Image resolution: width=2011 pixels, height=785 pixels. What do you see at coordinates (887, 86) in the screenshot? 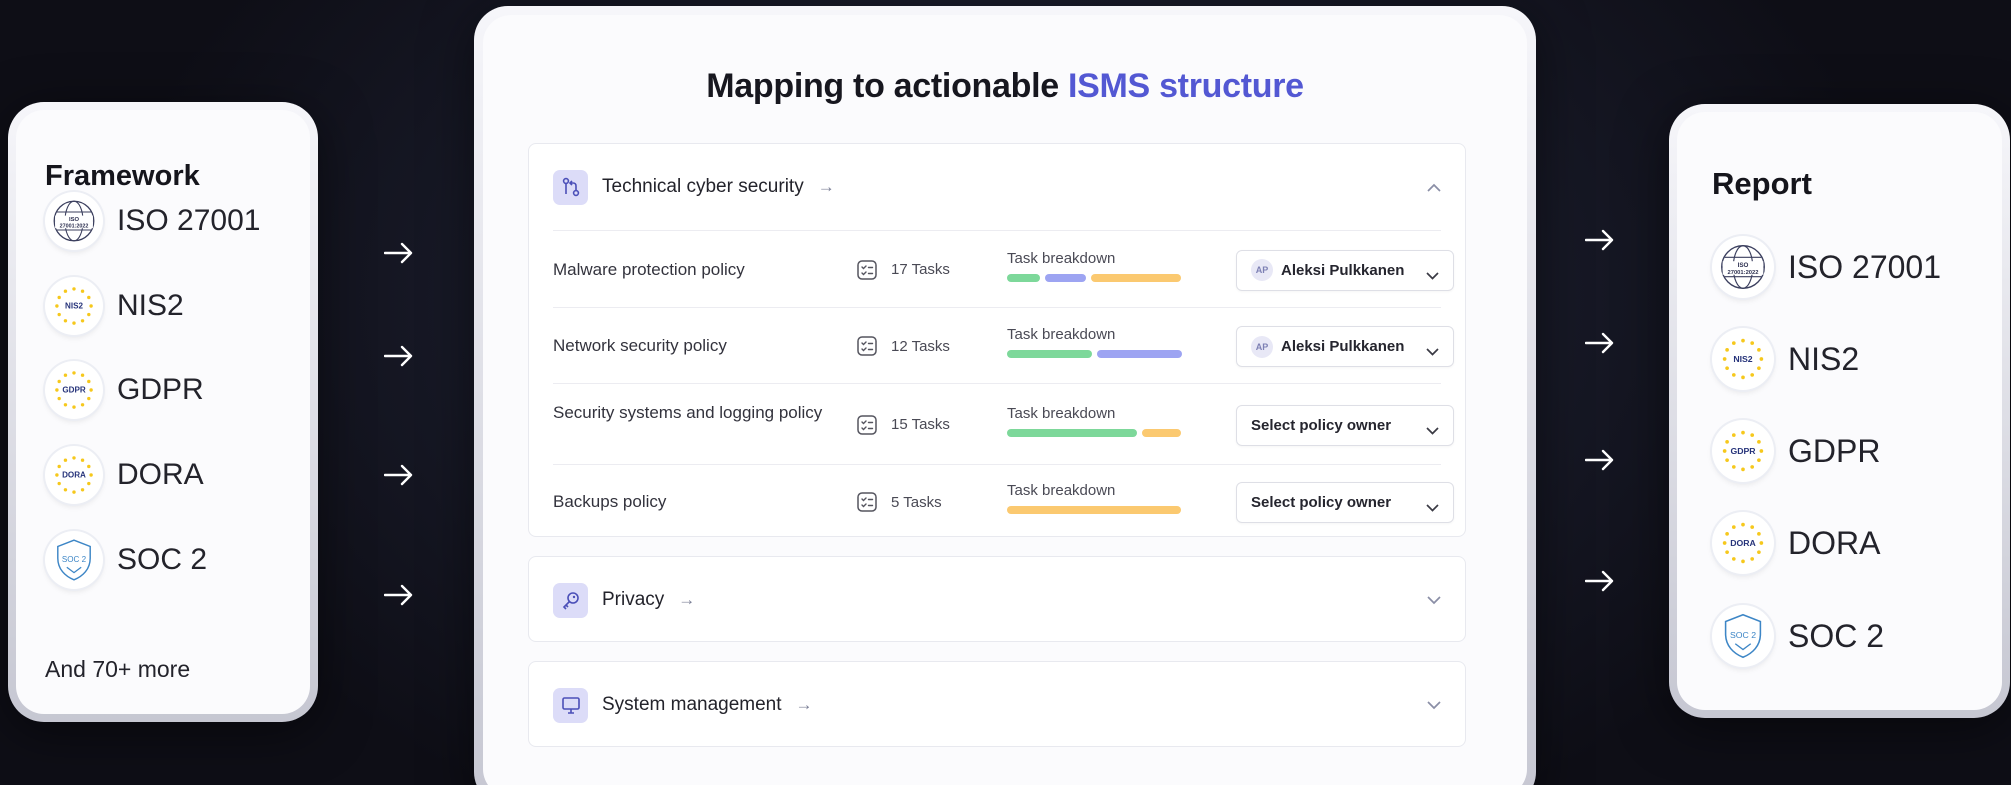
I see `title-prefix: Mapping to actionable` at bounding box center [887, 86].